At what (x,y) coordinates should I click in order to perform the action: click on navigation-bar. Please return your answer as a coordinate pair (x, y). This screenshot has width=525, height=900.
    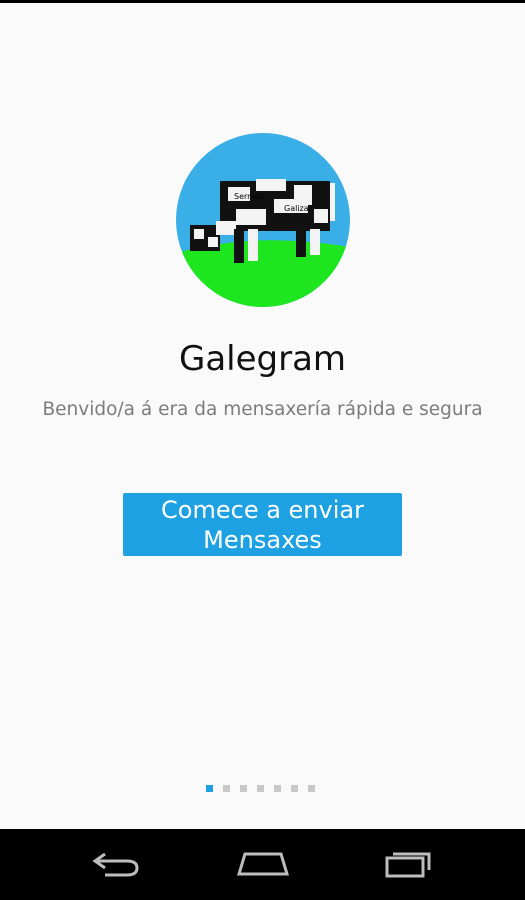
    Looking at the image, I should click on (262, 864).